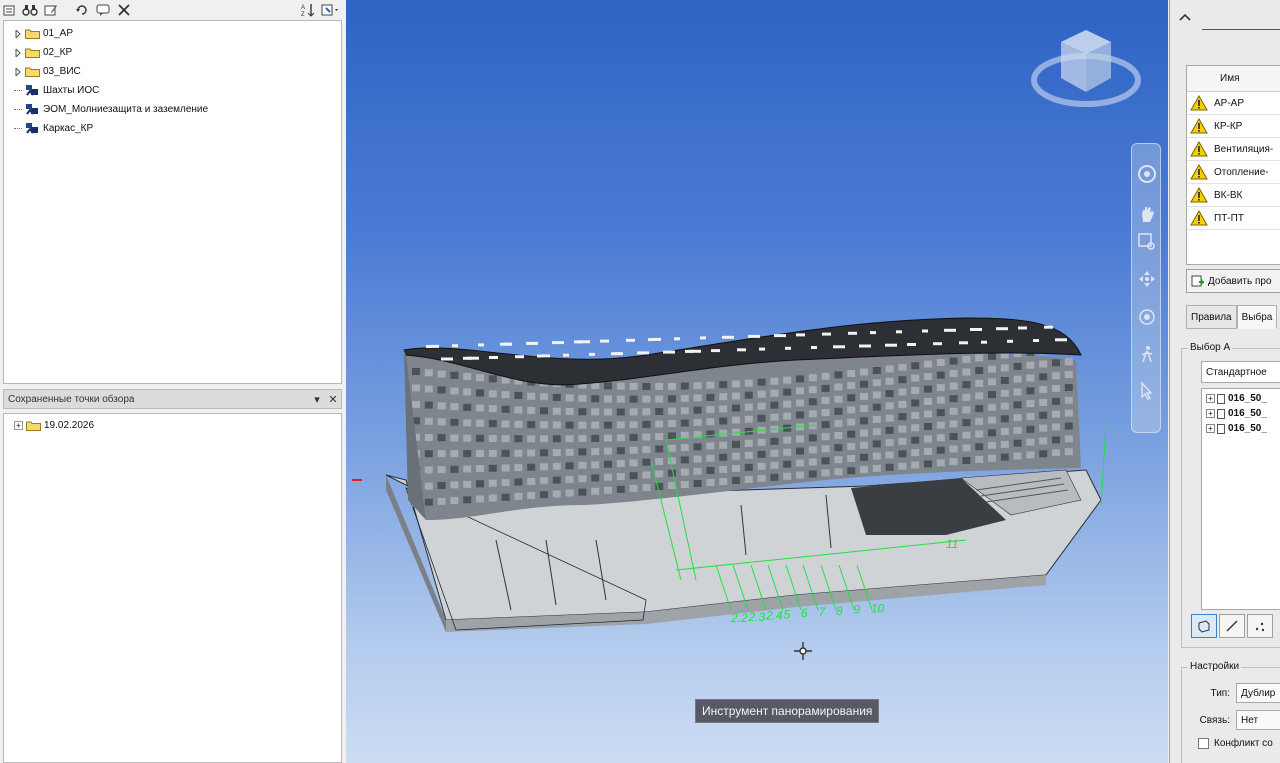 The height and width of the screenshot is (763, 1280). Describe the element at coordinates (308, 10) in the screenshot. I see `sort-icon: AZ` at that location.